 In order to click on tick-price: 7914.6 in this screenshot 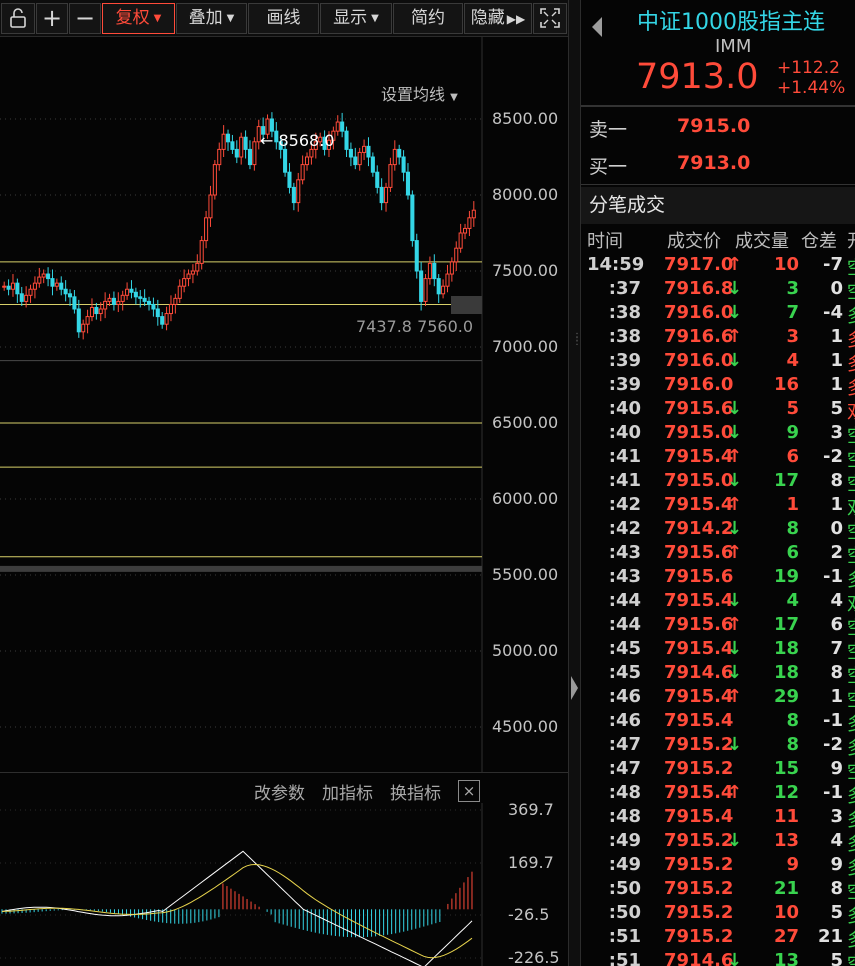, I will do `click(699, 958)`.